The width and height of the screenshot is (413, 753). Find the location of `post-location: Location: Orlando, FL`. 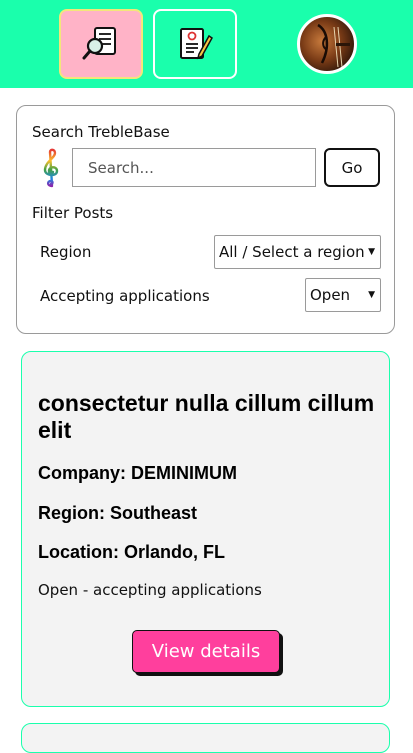

post-location: Location: Orlando, FL is located at coordinates (131, 552).